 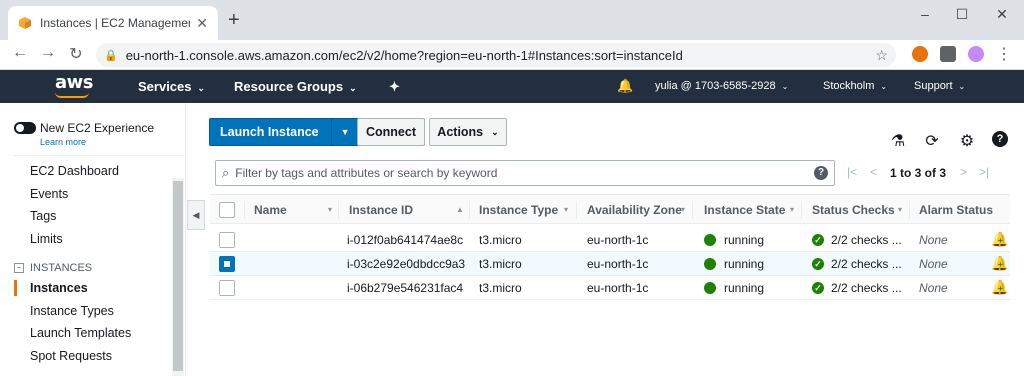 What do you see at coordinates (381, 210) in the screenshot?
I see `column-header-instance-id: Instance ID` at bounding box center [381, 210].